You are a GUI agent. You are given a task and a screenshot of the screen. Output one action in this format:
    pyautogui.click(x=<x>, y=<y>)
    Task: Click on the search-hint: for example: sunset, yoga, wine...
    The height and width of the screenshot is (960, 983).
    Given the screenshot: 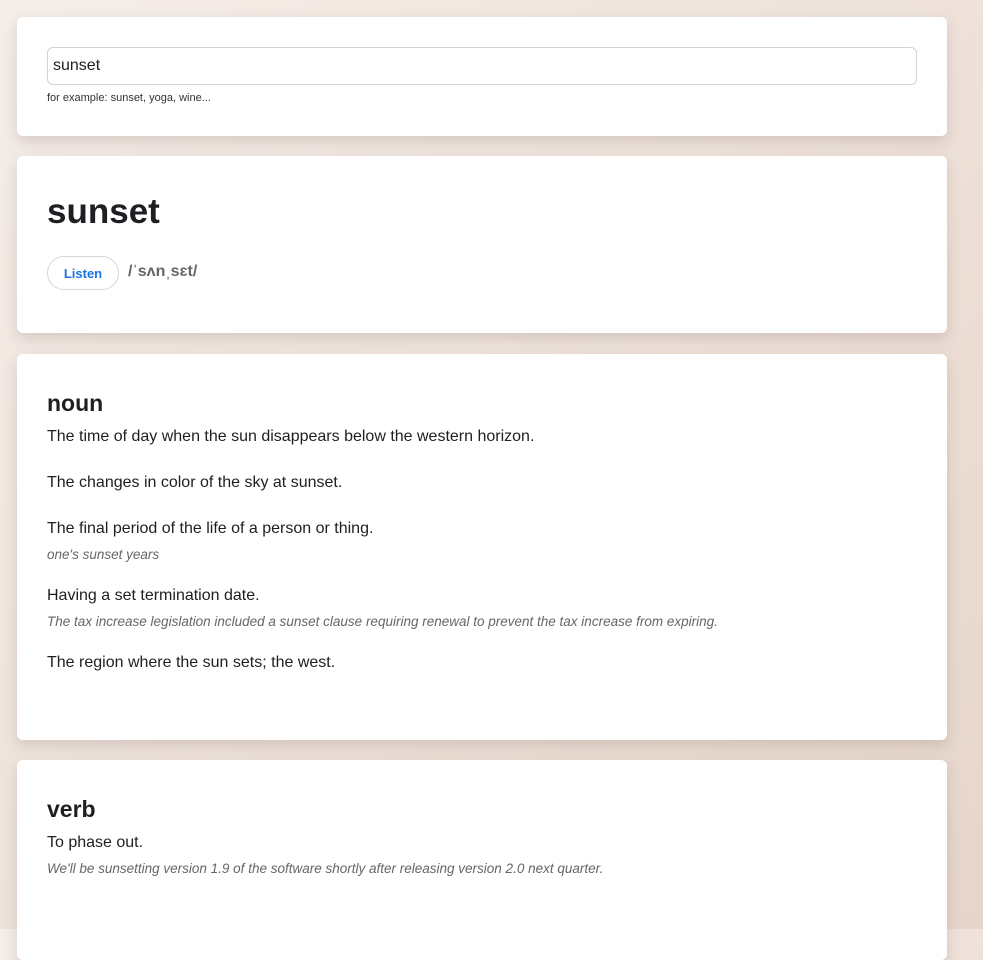 What is the action you would take?
    pyautogui.click(x=129, y=98)
    